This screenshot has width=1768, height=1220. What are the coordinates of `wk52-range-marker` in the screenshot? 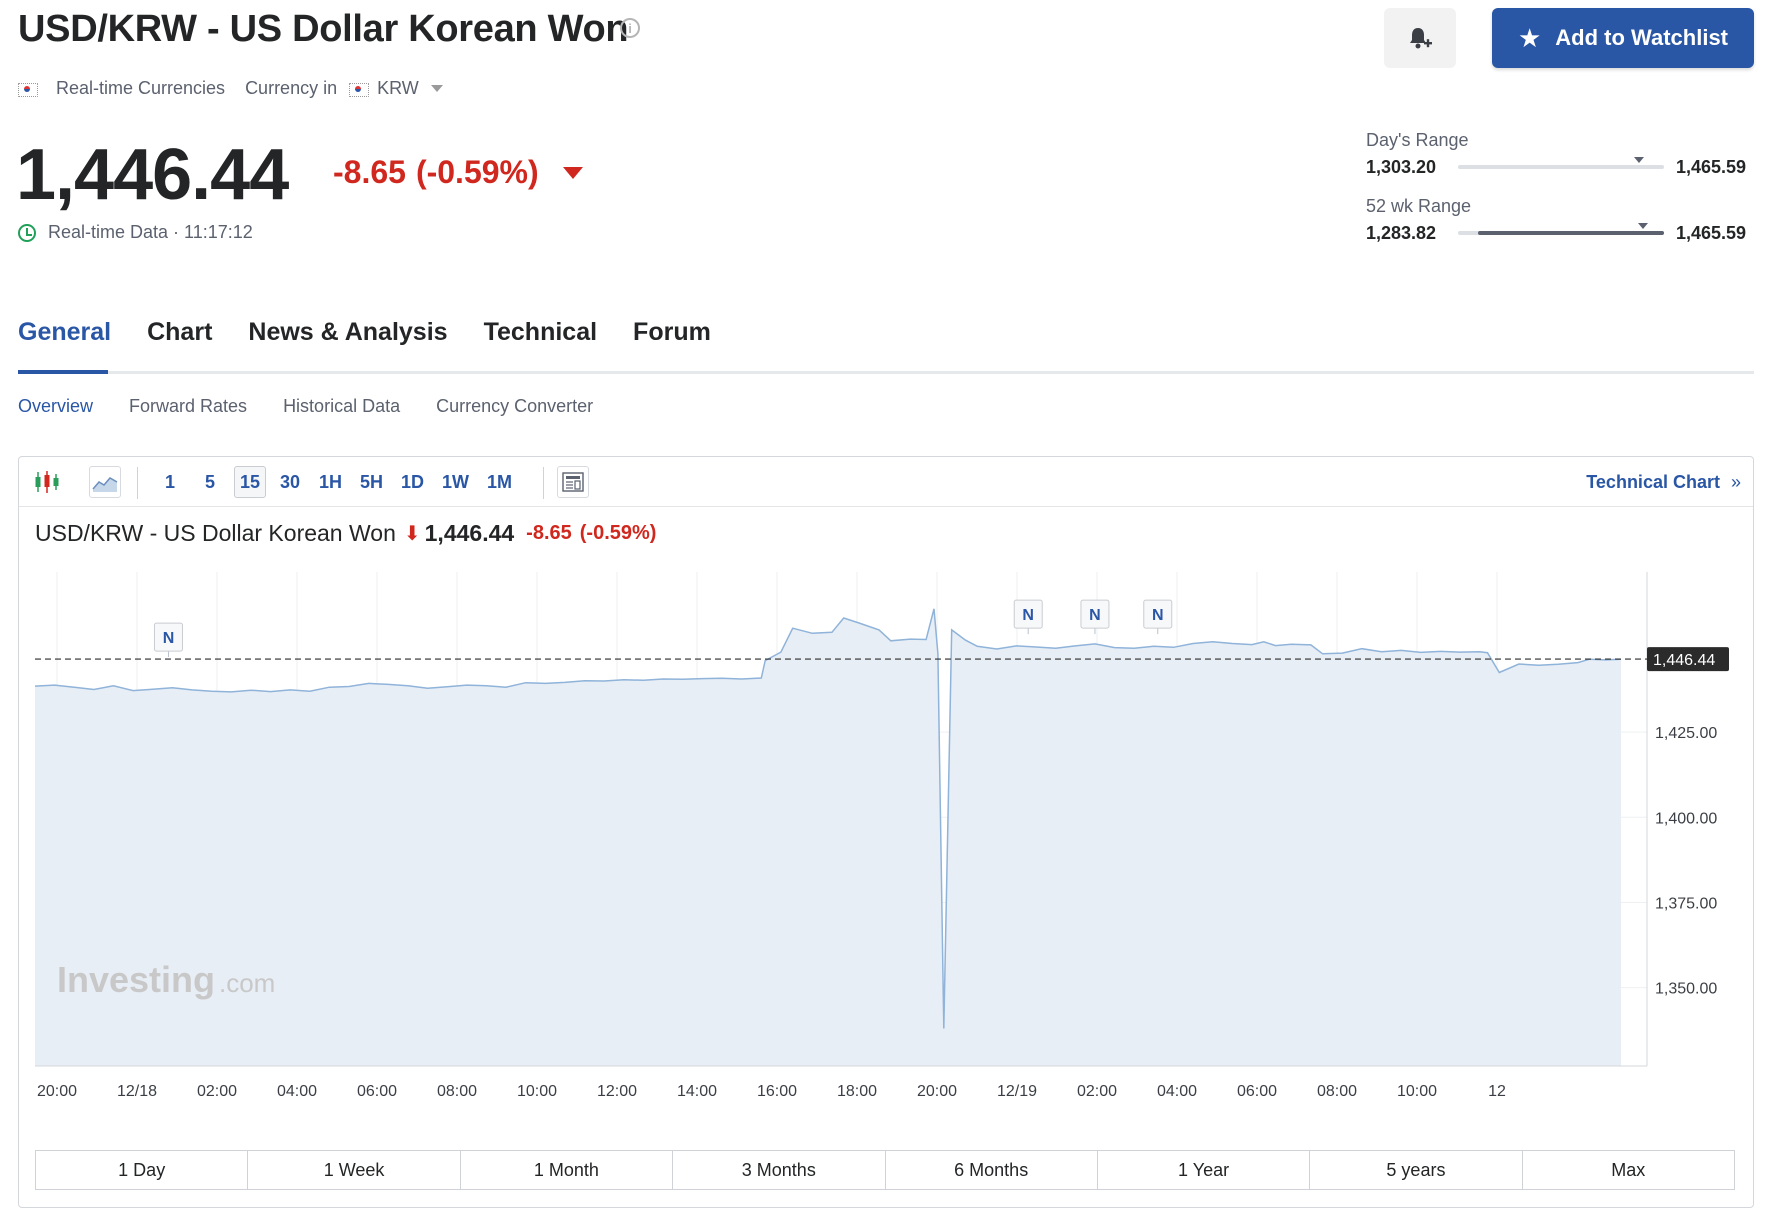 It's located at (1643, 226).